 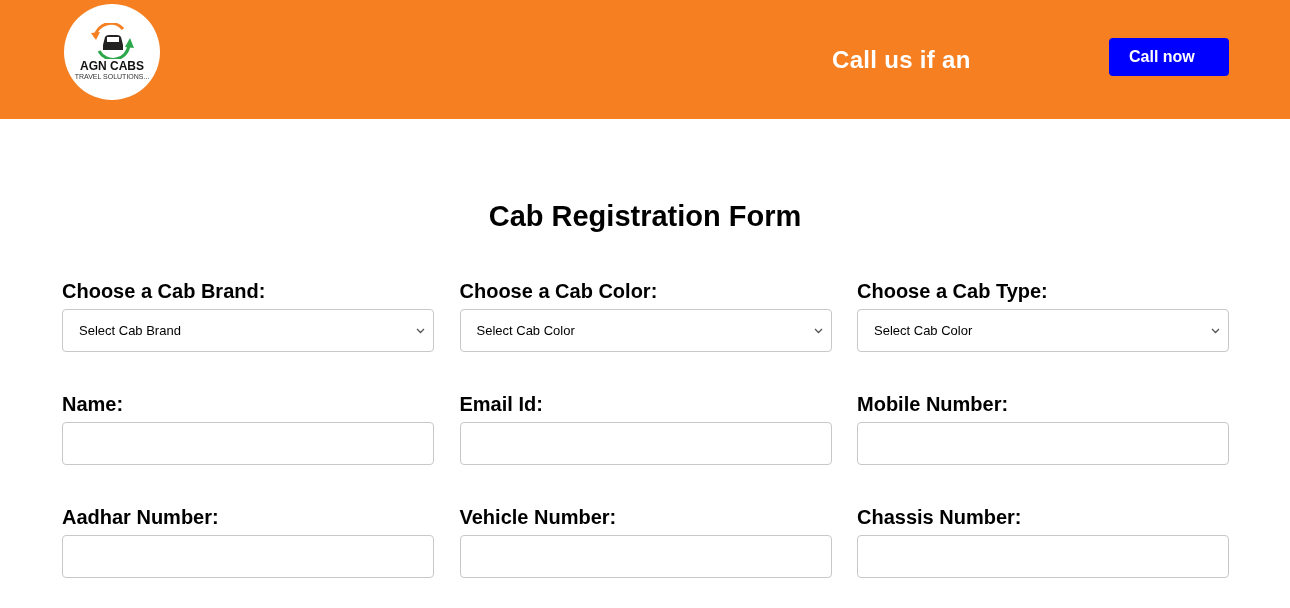 I want to click on field-label: Choose a Cab Type:, so click(x=953, y=291).